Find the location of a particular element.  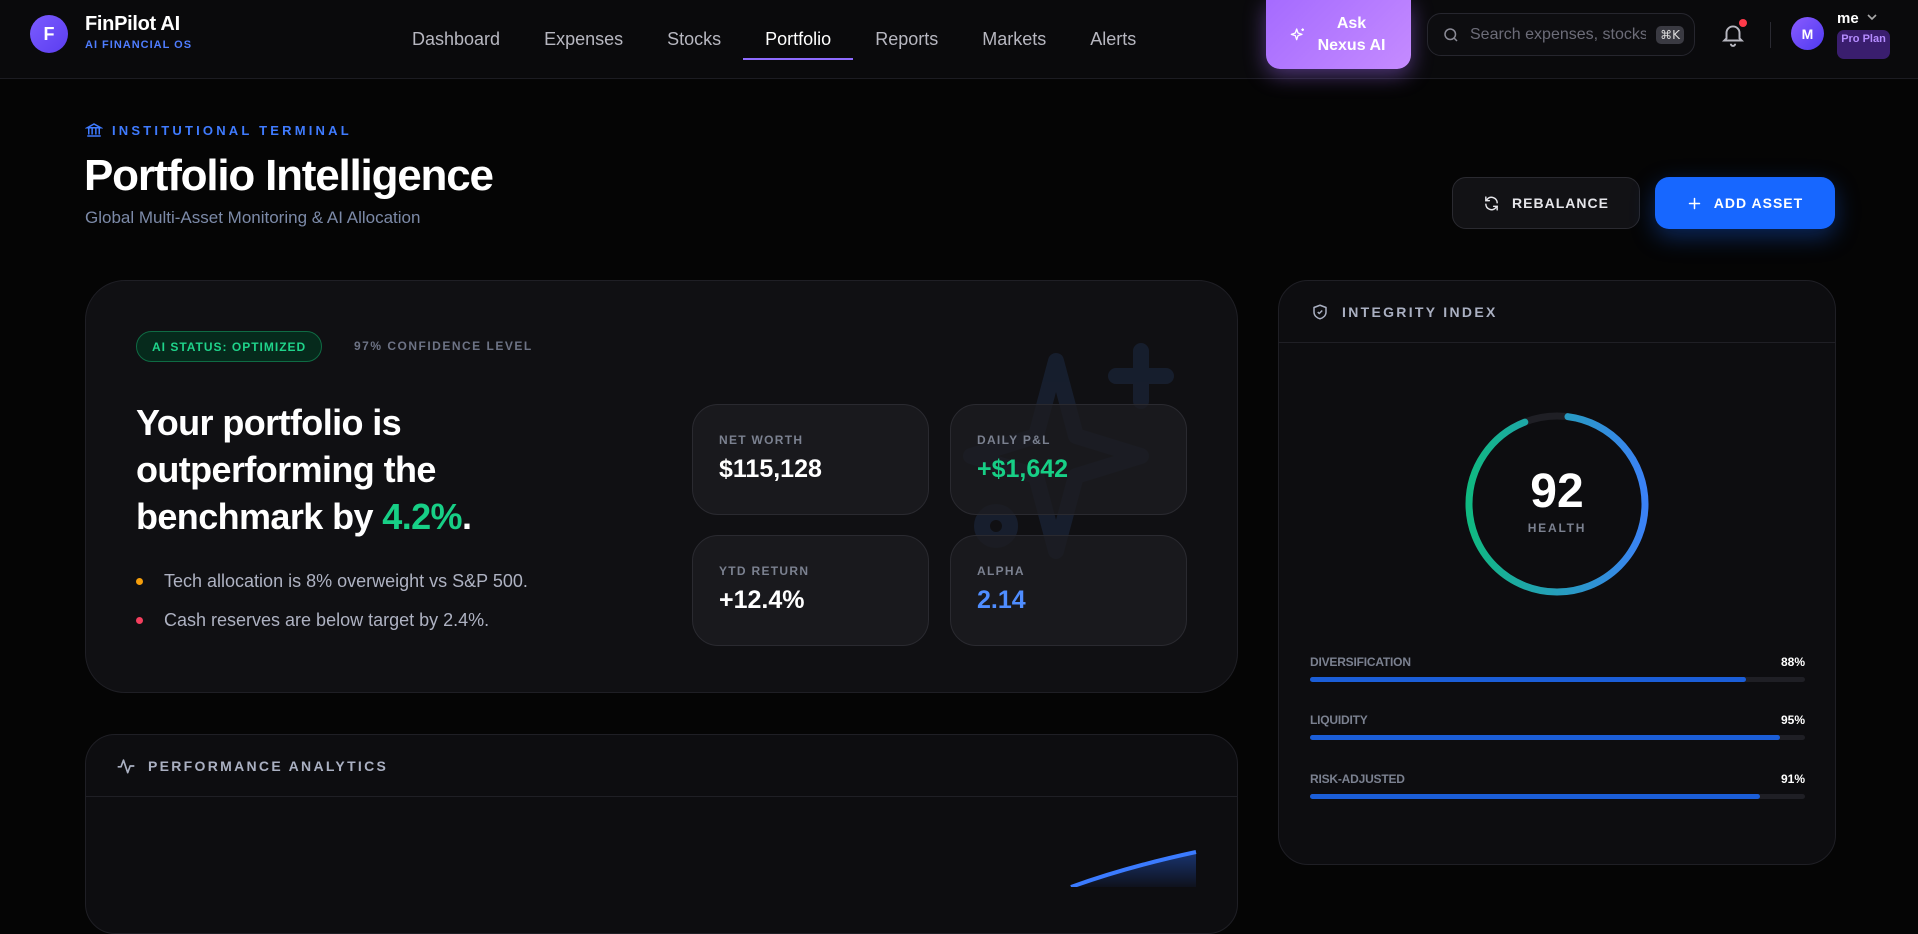

search-shortcut: ⌘K is located at coordinates (1670, 34).